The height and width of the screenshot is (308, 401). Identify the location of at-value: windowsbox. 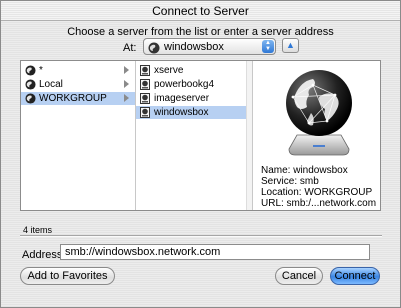
(194, 47).